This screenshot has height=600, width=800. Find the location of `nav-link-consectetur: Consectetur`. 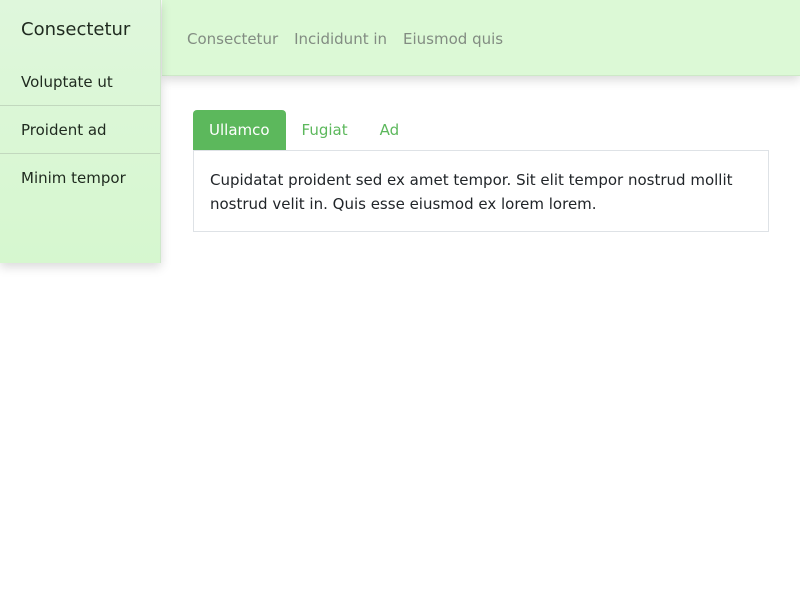

nav-link-consectetur: Consectetur is located at coordinates (232, 39).